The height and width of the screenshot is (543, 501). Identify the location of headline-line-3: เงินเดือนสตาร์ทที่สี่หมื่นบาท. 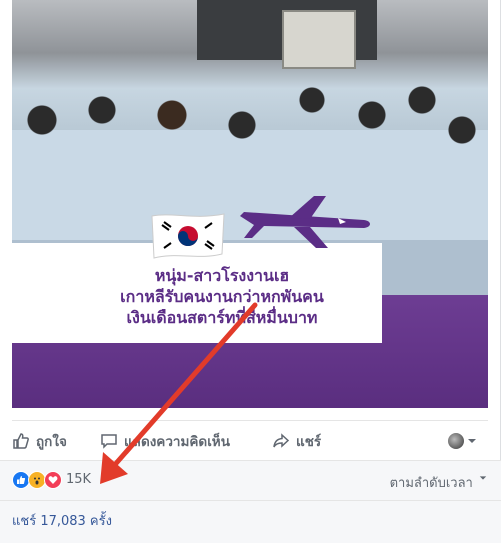
(222, 317).